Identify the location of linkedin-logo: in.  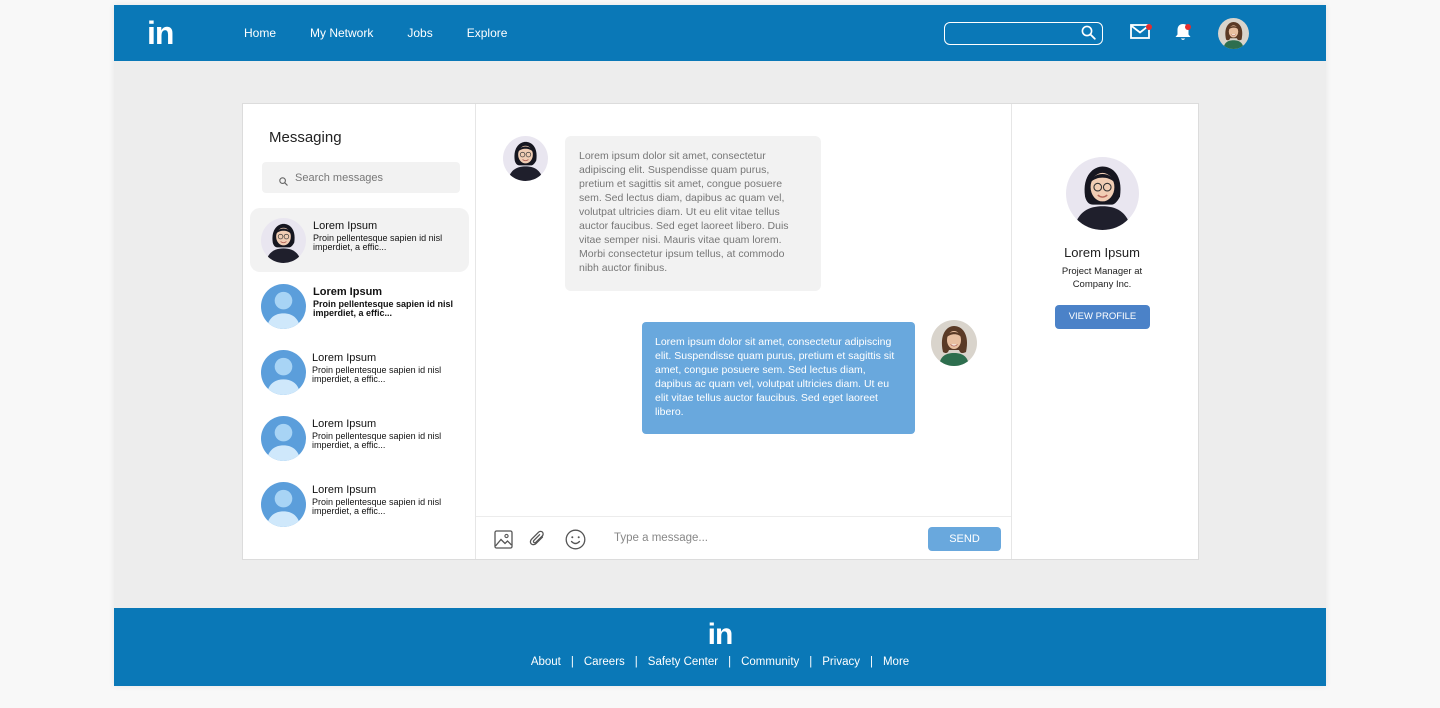
(160, 33).